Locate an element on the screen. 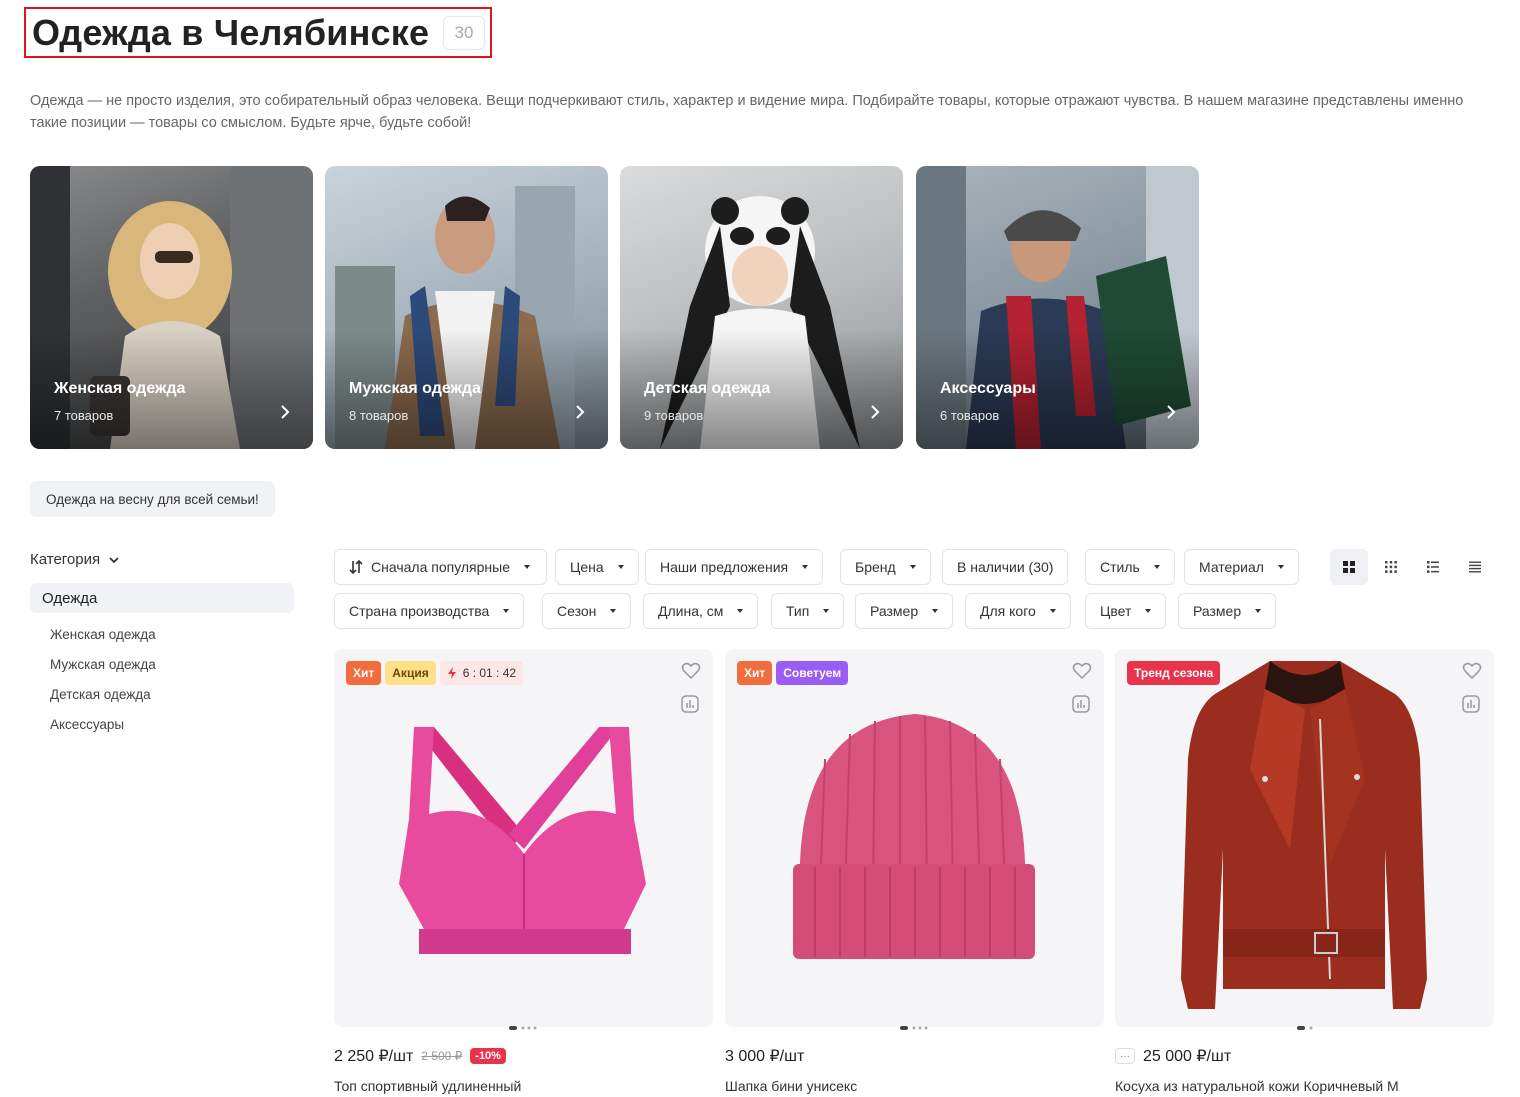  countdown-timer: 6 : 01 : 42 is located at coordinates (489, 673).